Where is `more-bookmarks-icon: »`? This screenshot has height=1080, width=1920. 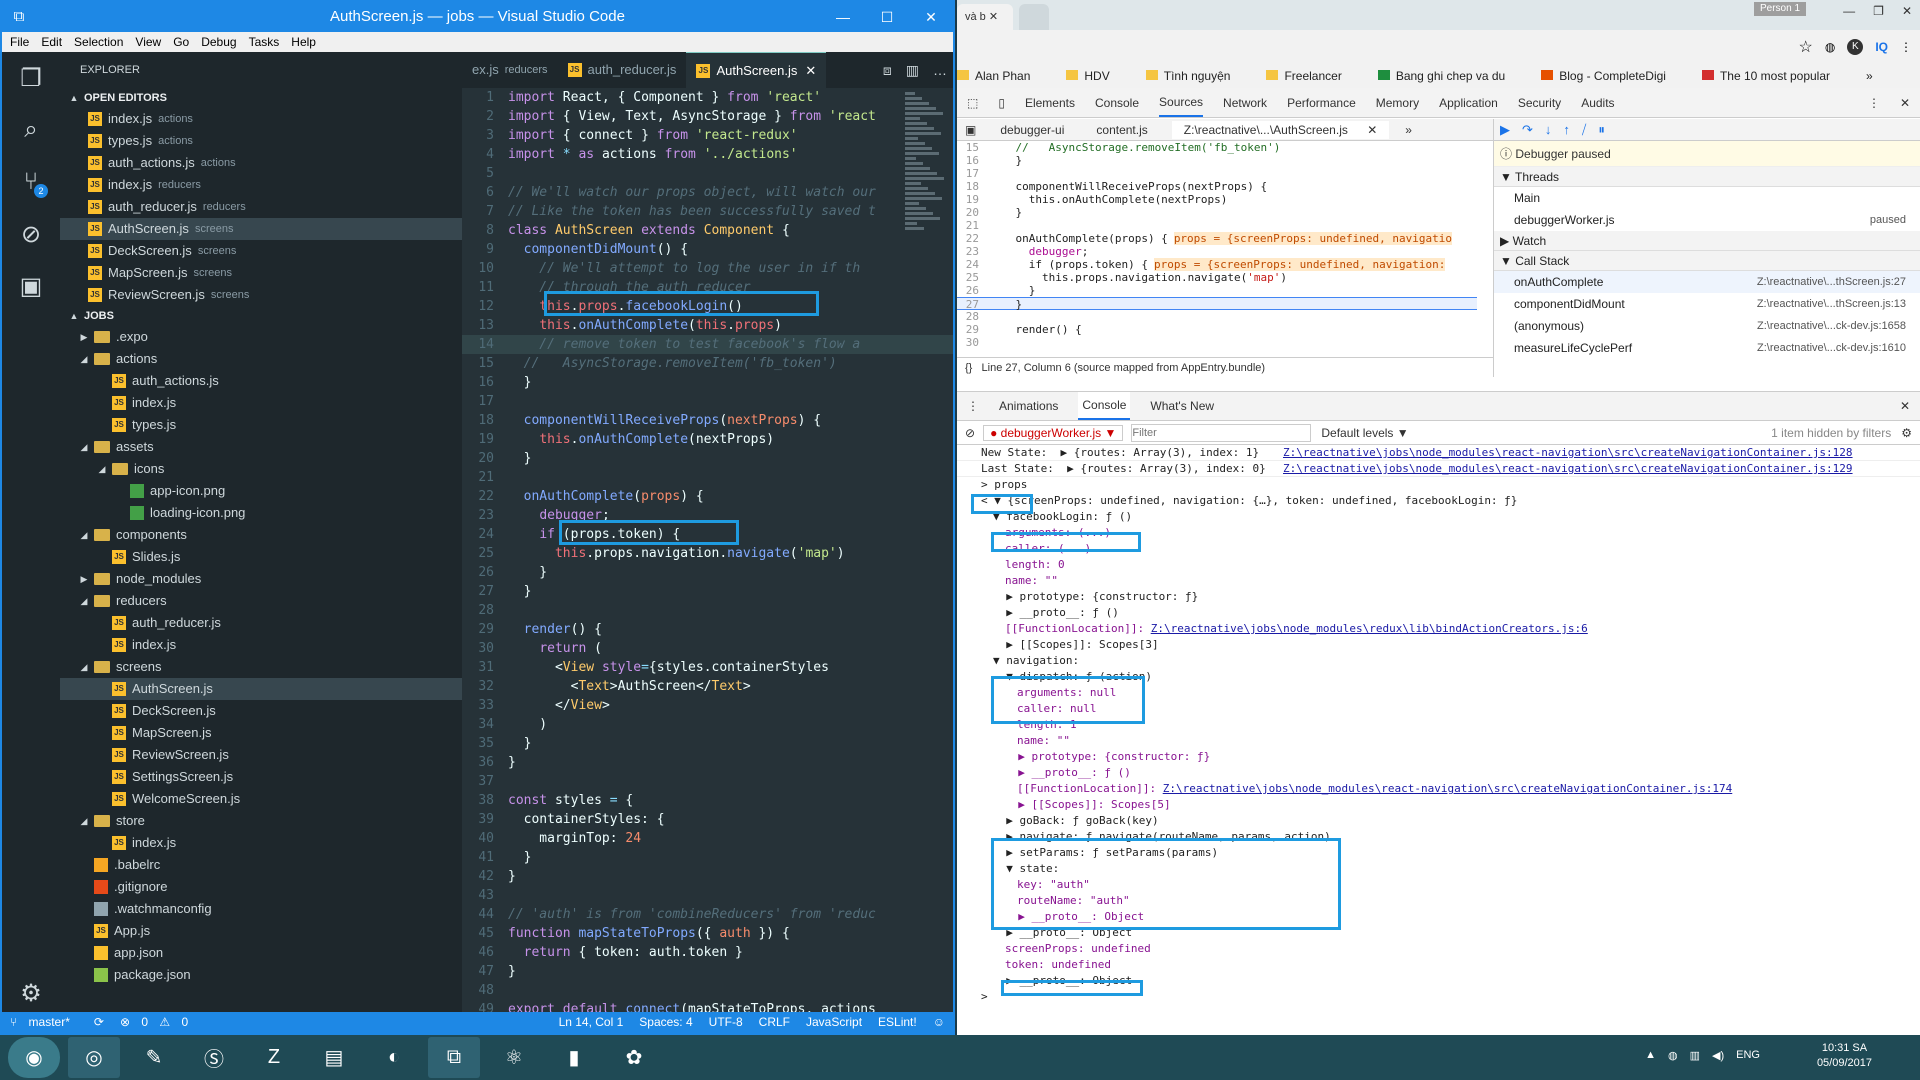 more-bookmarks-icon: » is located at coordinates (1869, 76).